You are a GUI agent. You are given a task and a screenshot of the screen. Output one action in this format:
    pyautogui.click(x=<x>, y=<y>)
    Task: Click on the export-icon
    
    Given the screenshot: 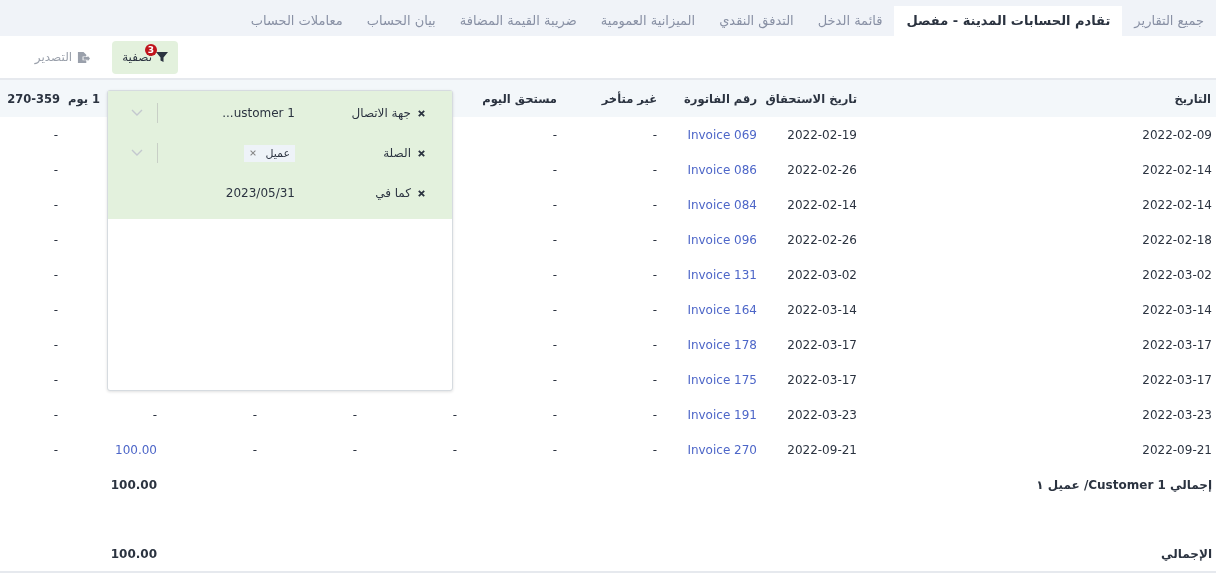 What is the action you would take?
    pyautogui.click(x=84, y=57)
    